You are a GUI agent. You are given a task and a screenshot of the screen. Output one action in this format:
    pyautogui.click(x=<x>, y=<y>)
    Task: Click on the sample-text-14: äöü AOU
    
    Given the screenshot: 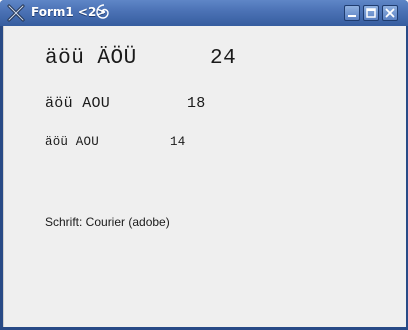 What is the action you would take?
    pyautogui.click(x=72, y=142)
    